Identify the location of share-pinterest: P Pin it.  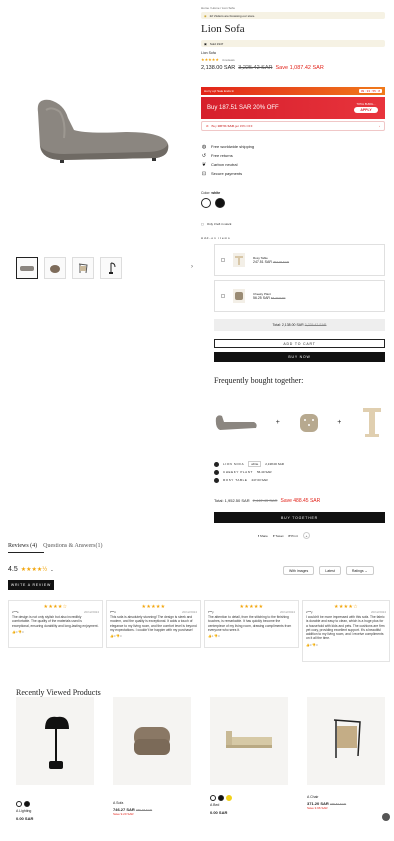
(293, 536).